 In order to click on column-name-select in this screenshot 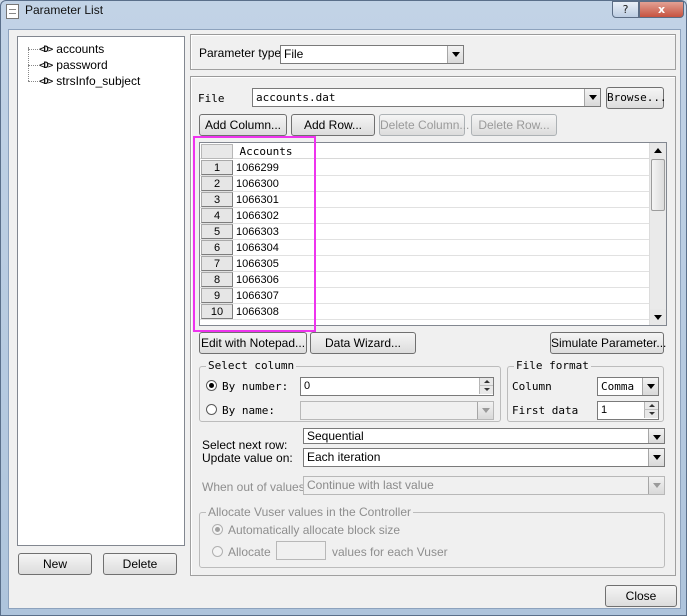, I will do `click(397, 410)`.